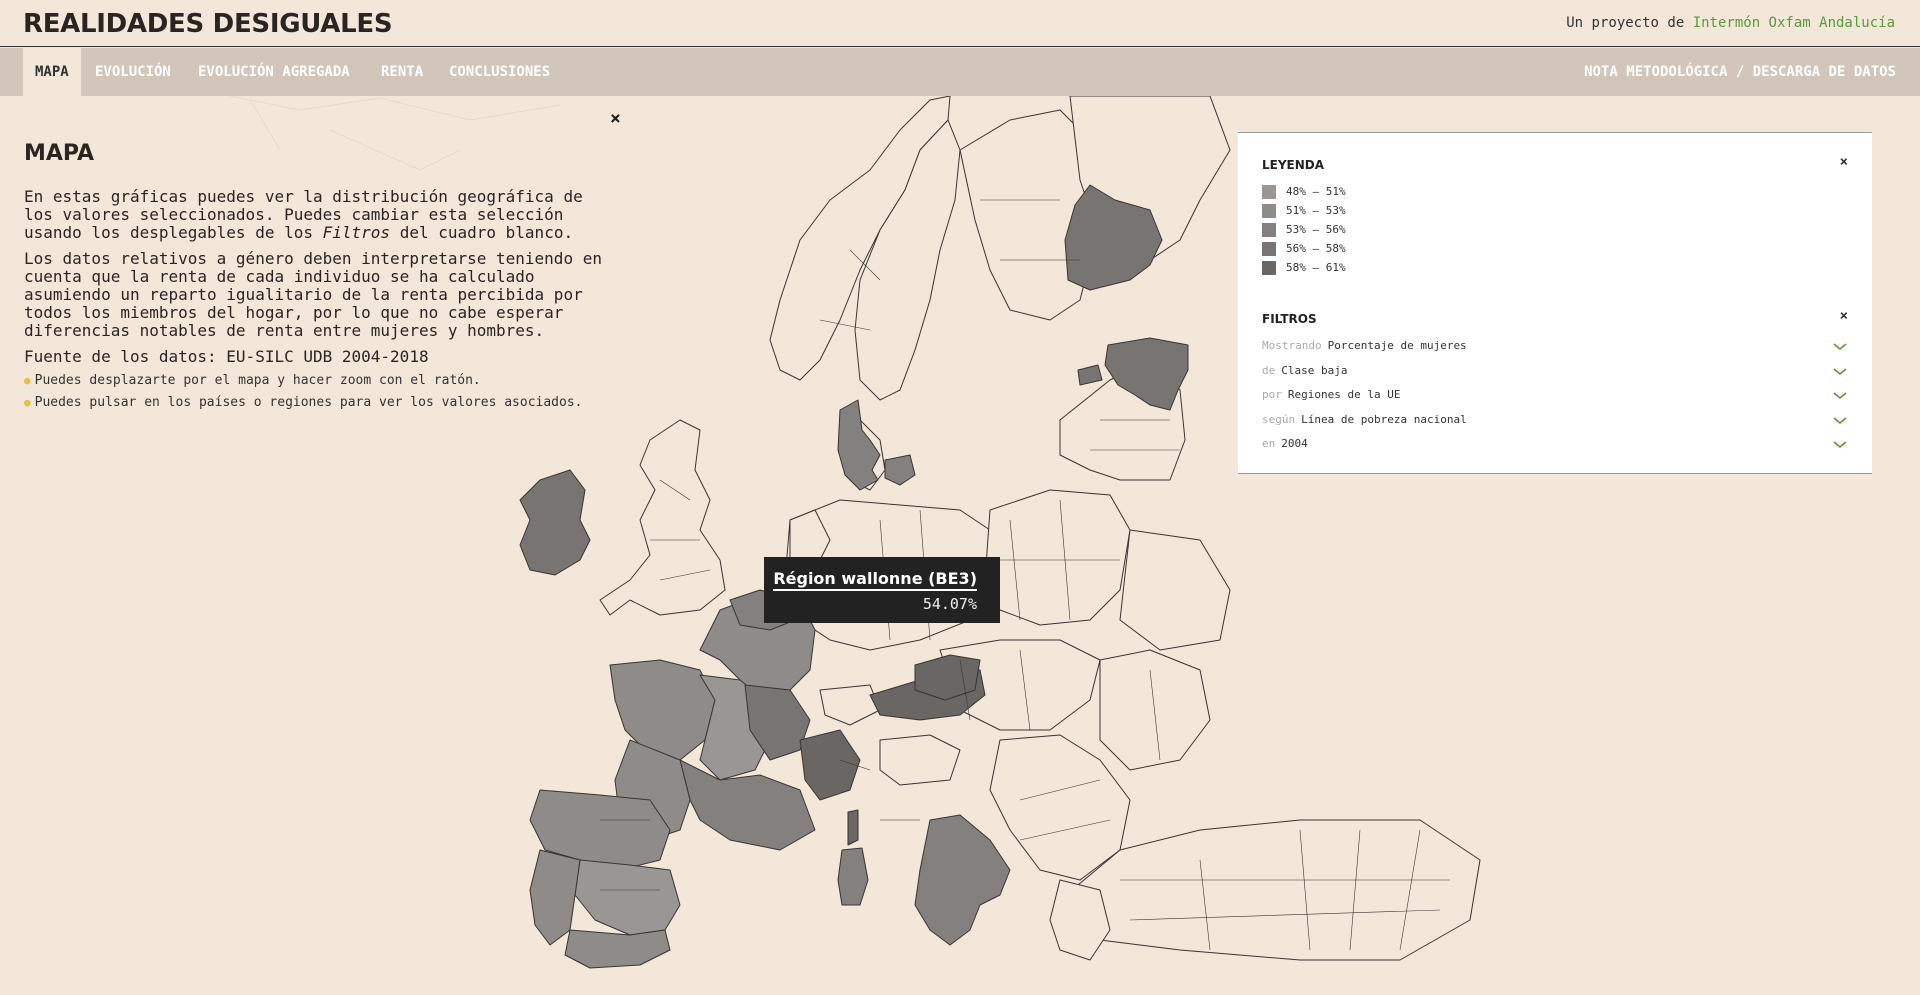  I want to click on filter-dropdown: en 2004, so click(1555, 444).